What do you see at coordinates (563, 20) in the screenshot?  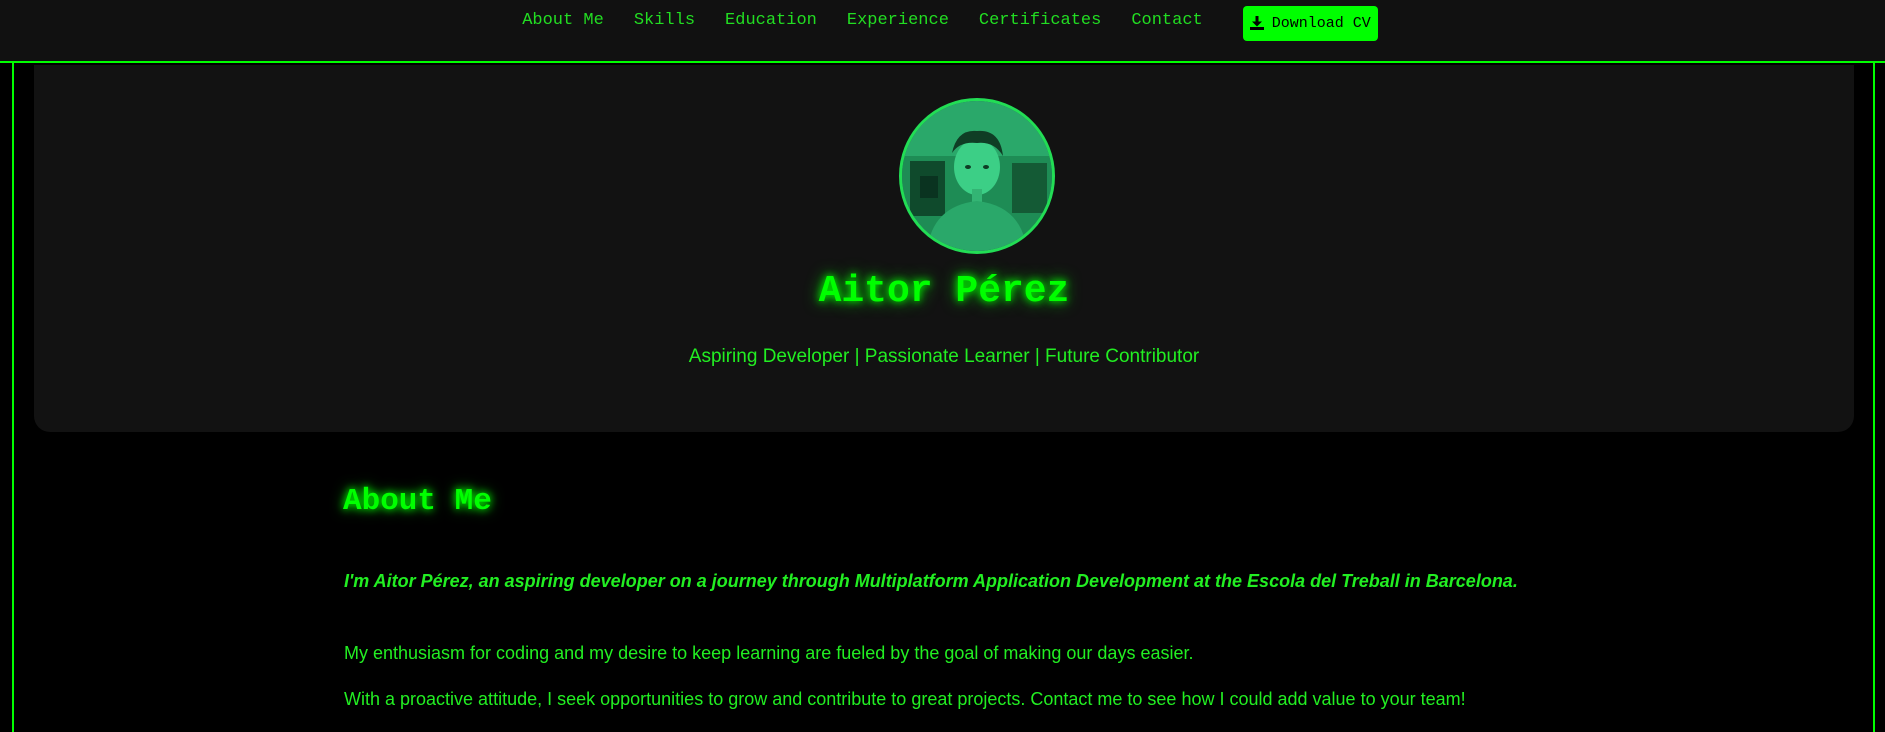 I see `nav-link-about-me: About Me` at bounding box center [563, 20].